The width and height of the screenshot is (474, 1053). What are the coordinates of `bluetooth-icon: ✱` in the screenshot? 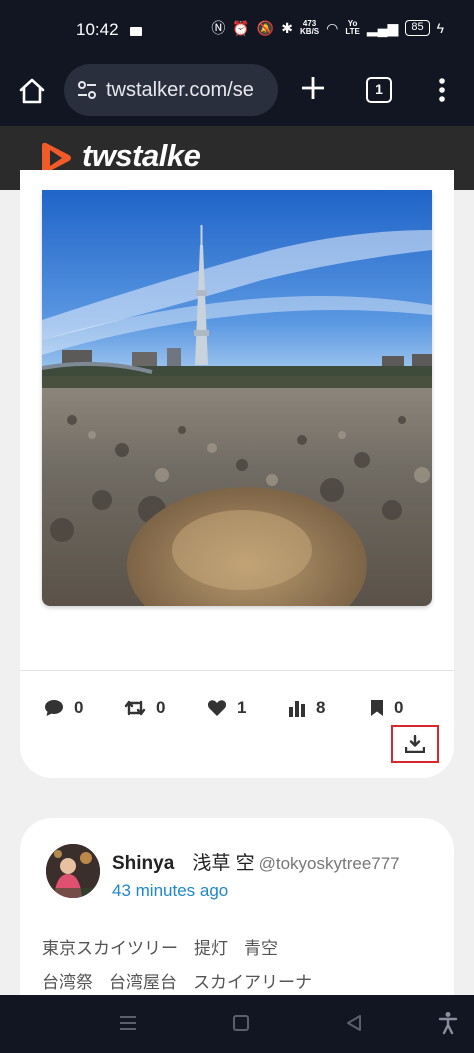 It's located at (287, 27).